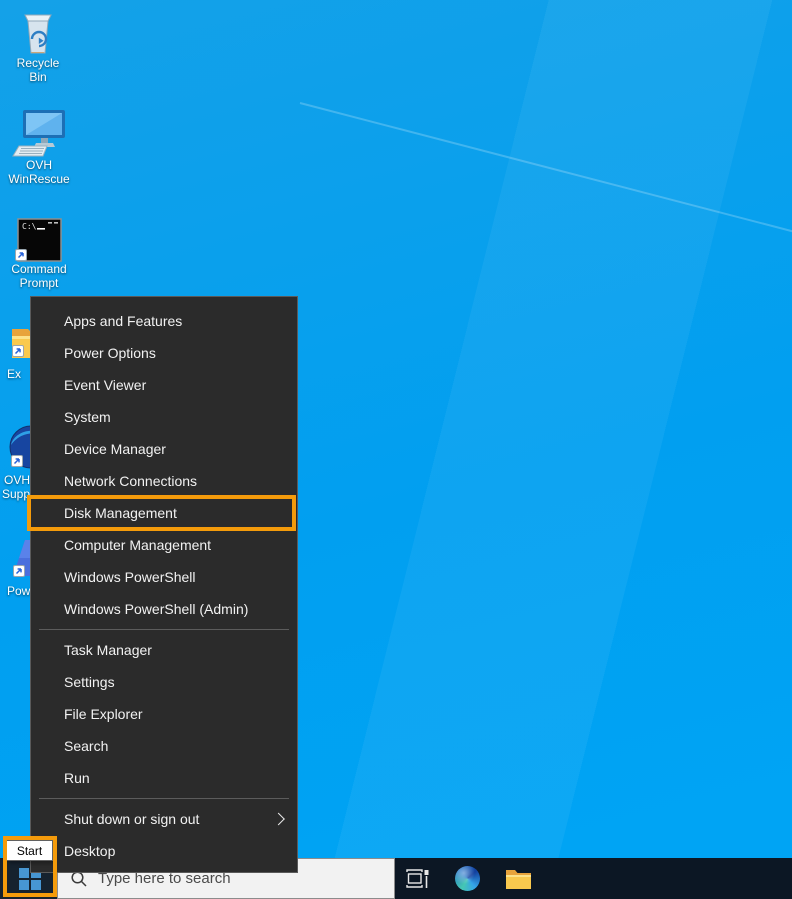 Image resolution: width=792 pixels, height=899 pixels. Describe the element at coordinates (39, 179) in the screenshot. I see `ovh-winrescue-label-line2: WinRescue` at that location.